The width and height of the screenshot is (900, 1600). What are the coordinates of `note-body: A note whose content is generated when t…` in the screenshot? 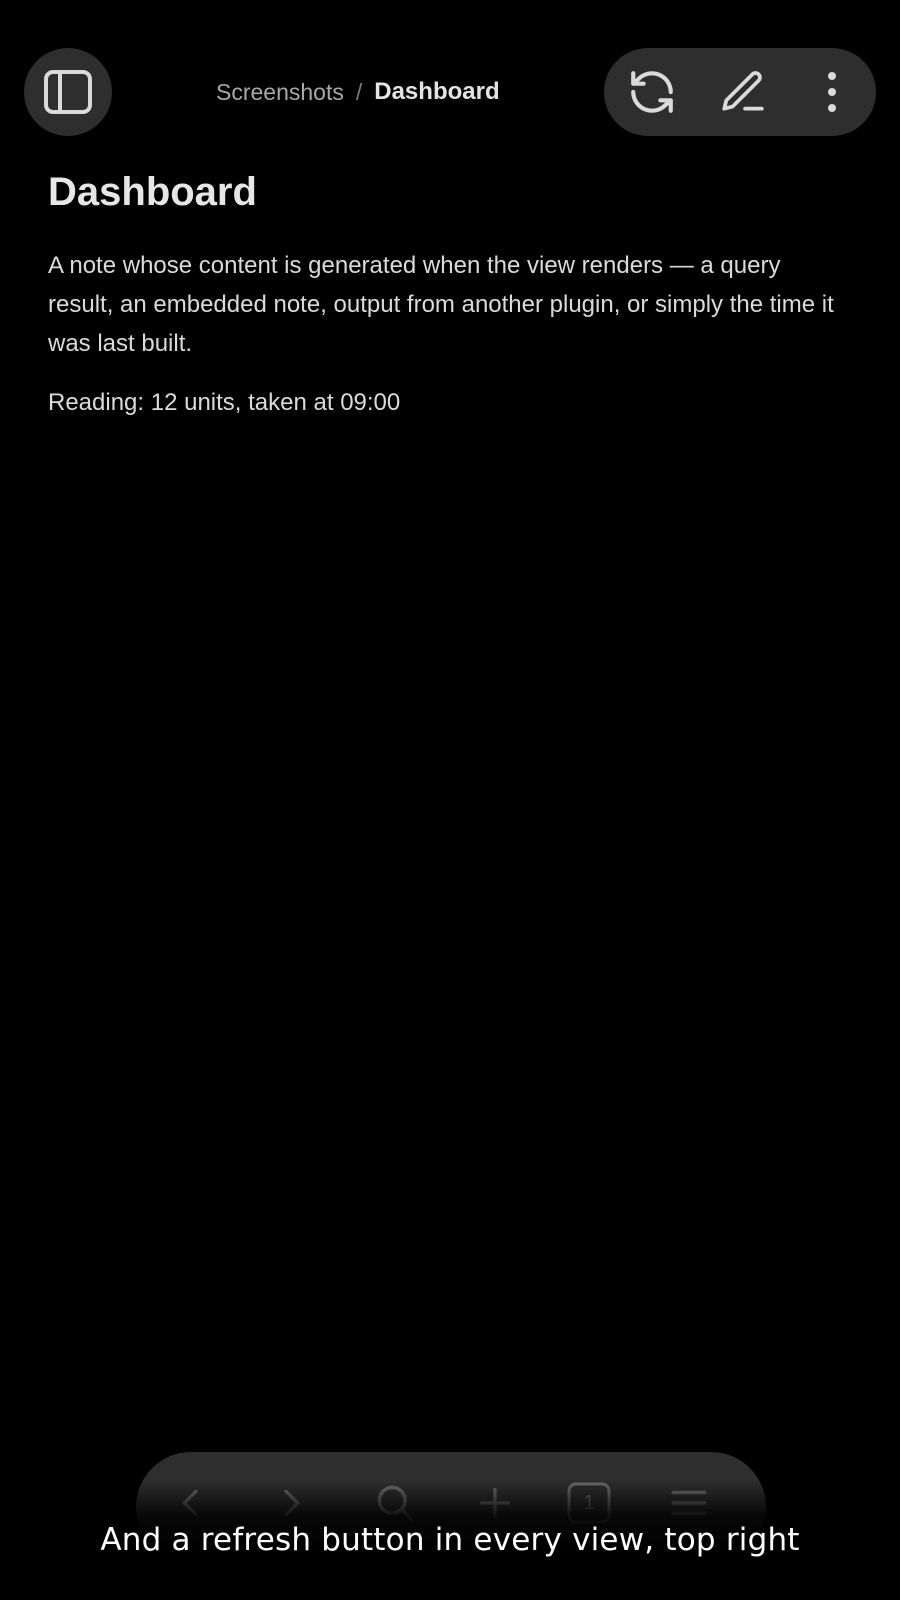 It's located at (441, 304).